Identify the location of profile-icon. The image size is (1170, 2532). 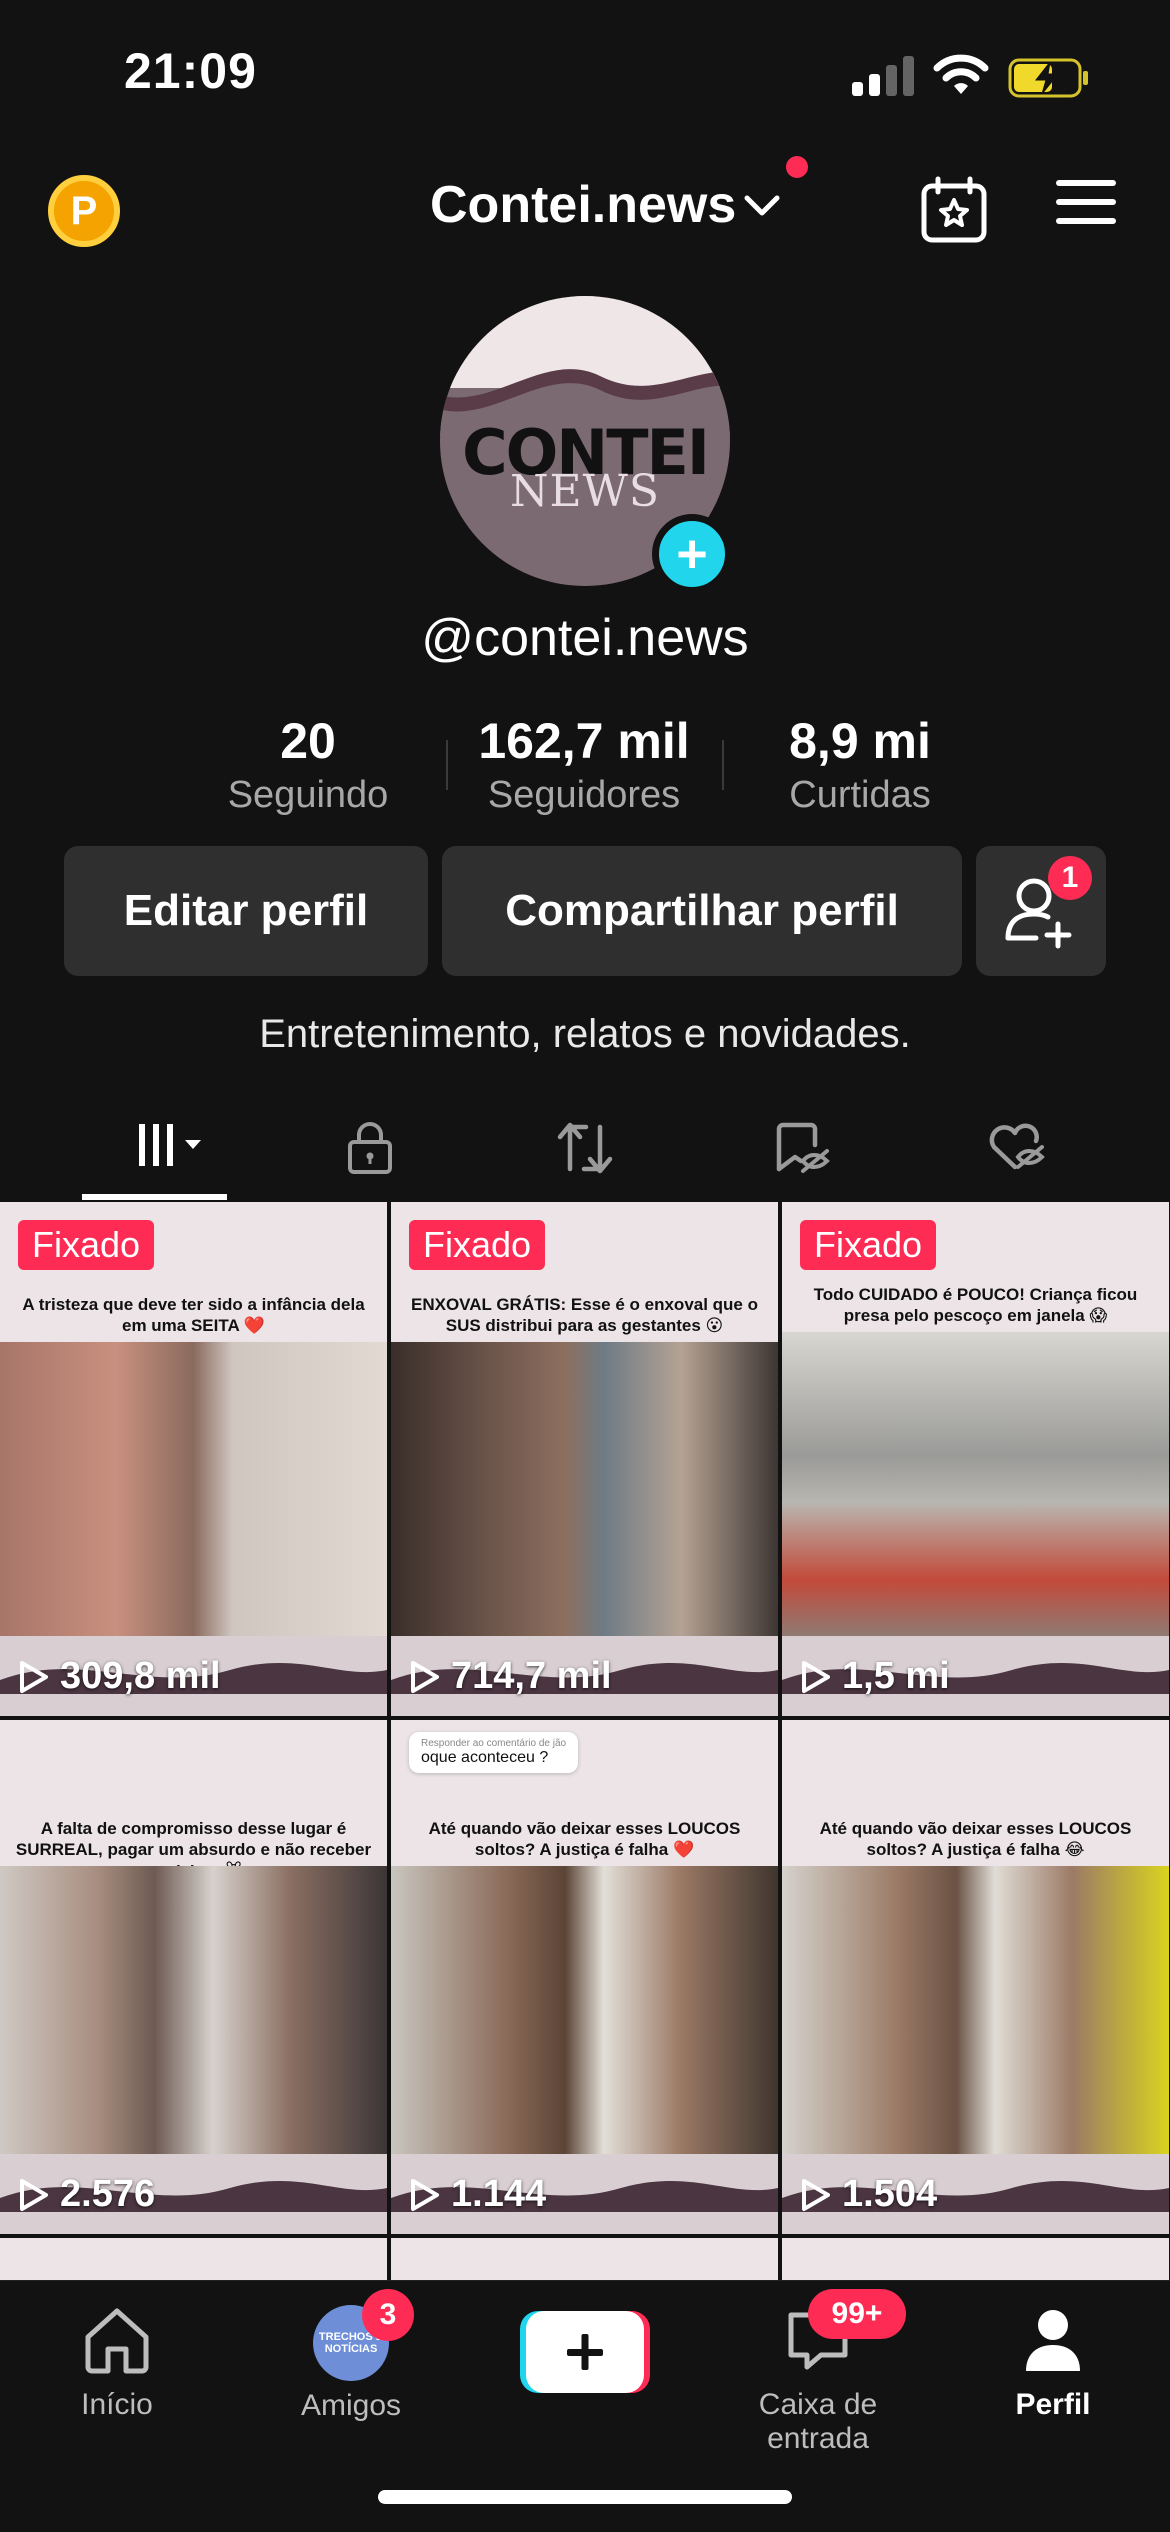
(1053, 2340).